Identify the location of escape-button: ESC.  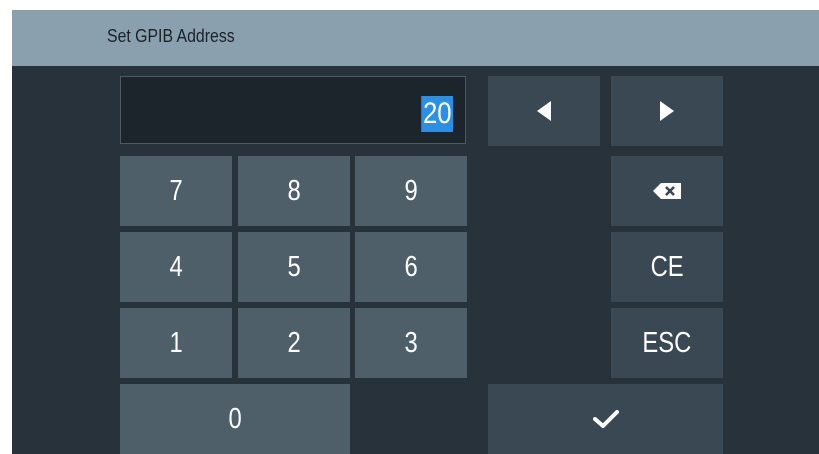
(667, 343).